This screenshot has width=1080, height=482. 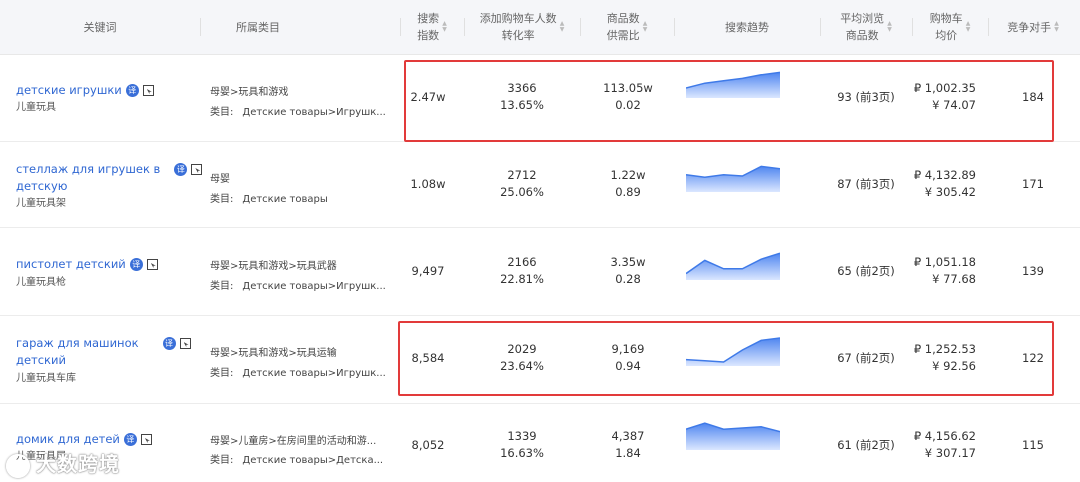 I want to click on competitors-value: 171, so click(x=1033, y=184).